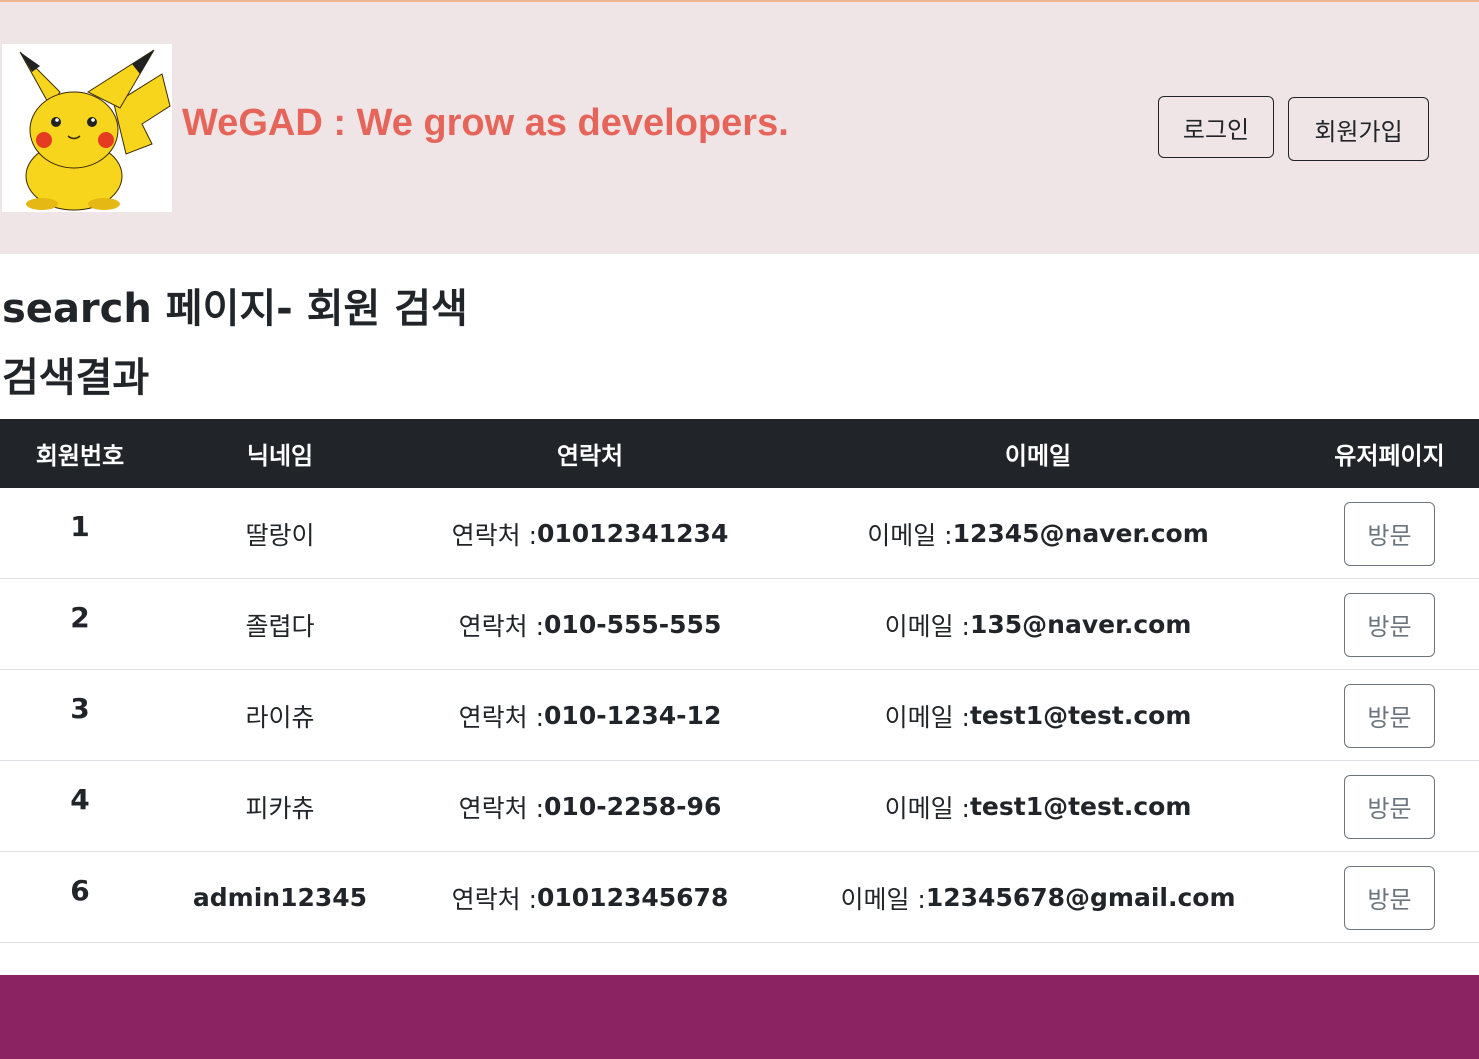  Describe the element at coordinates (633, 624) in the screenshot. I see `contact-value: 010-555-555` at that location.